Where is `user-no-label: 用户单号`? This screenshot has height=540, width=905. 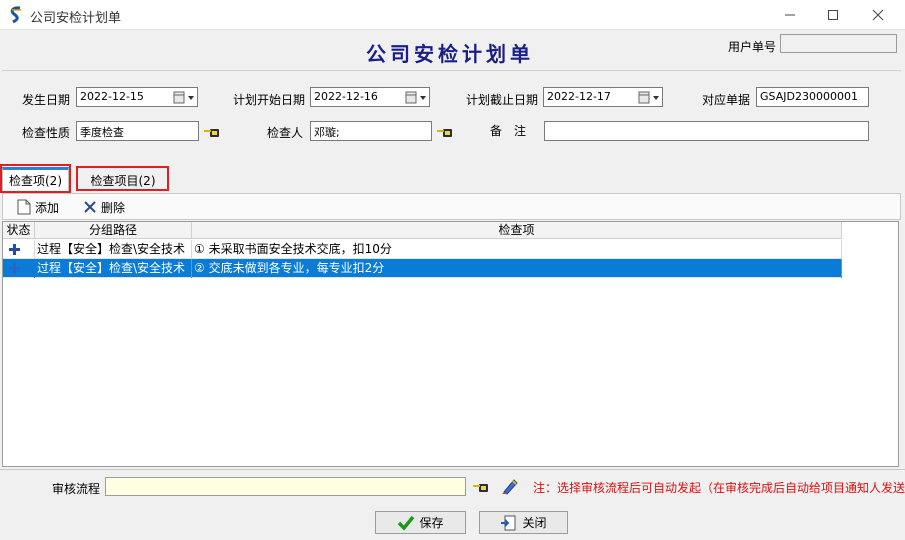 user-no-label: 用户单号 is located at coordinates (752, 47).